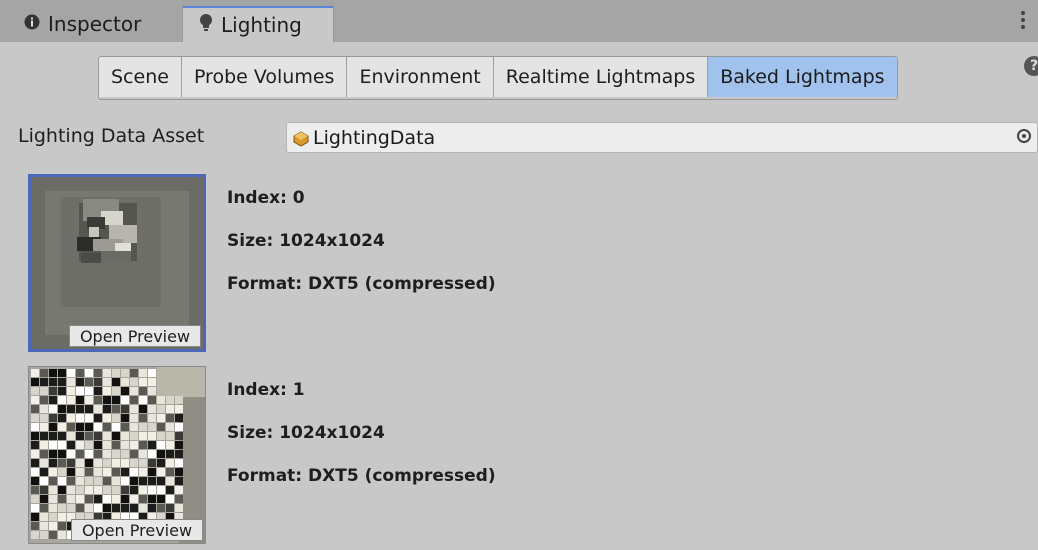 This screenshot has height=550, width=1038. Describe the element at coordinates (1023, 20) in the screenshot. I see `more-menu-icon` at that location.